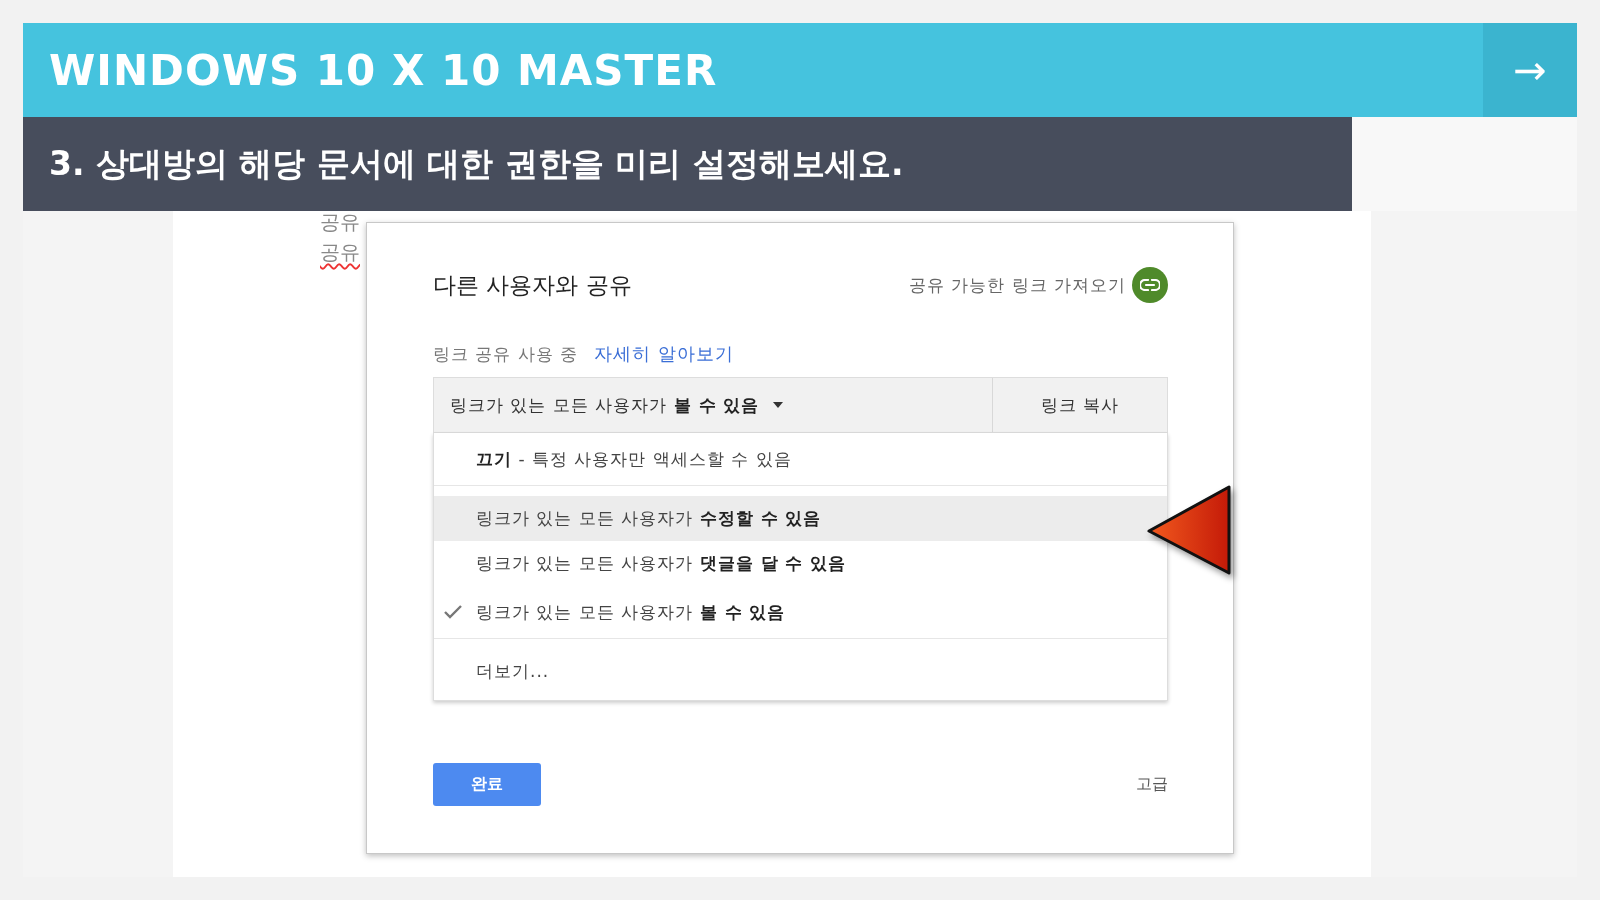  I want to click on link-status-text: 링크 공유 사용 중, so click(506, 354).